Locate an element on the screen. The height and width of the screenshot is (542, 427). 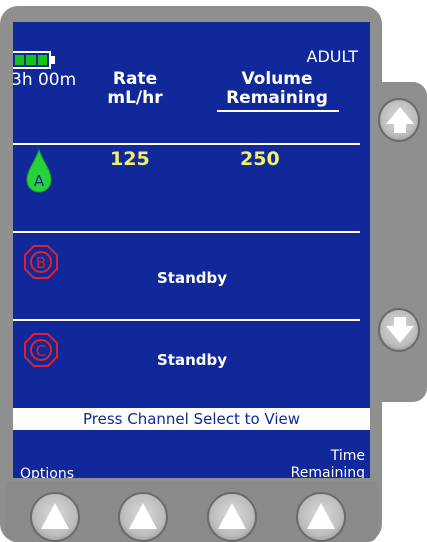
up-arrow-icon is located at coordinates (400, 120).